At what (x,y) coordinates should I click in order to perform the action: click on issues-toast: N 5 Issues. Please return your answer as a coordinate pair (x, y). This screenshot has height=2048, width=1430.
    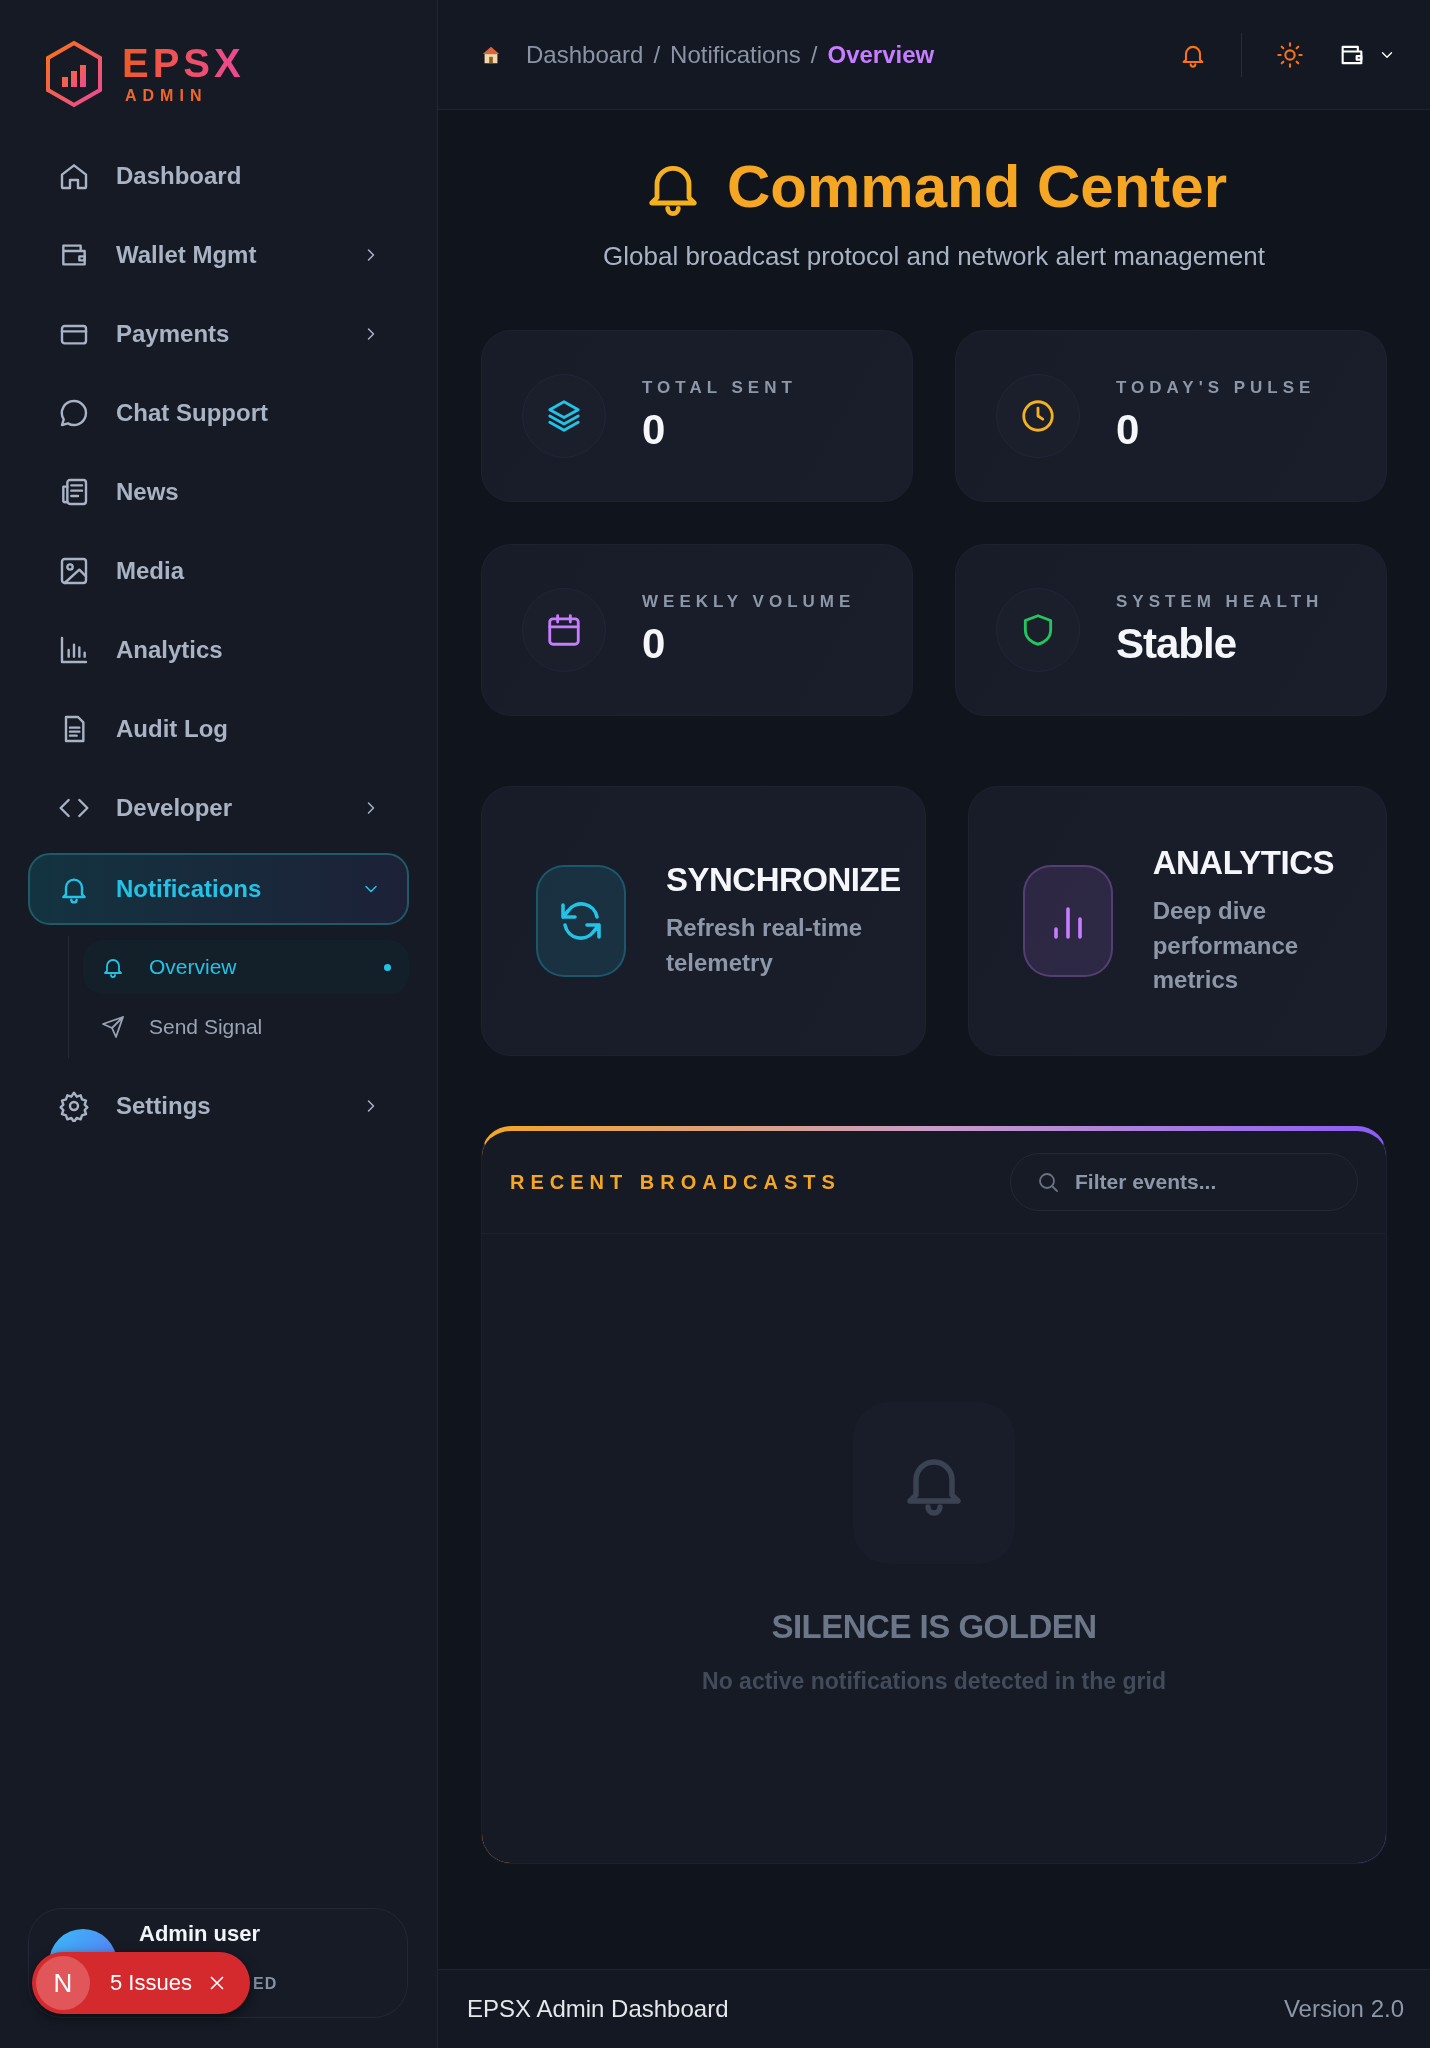
    Looking at the image, I should click on (141, 1983).